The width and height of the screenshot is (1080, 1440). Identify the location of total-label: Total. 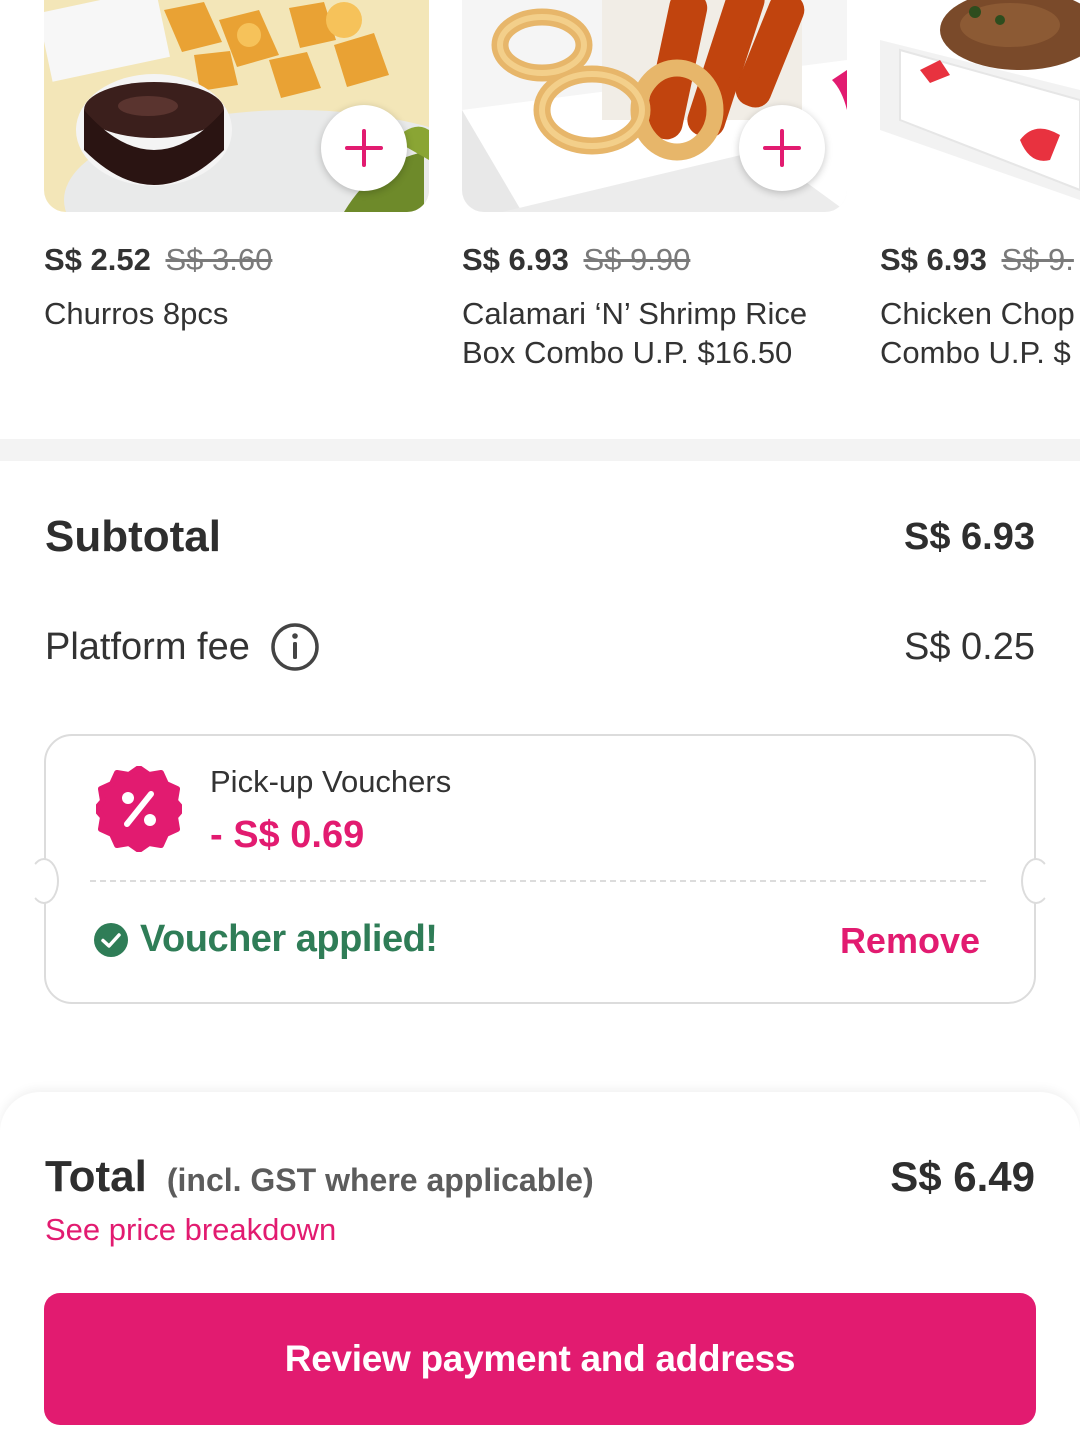
(96, 1176).